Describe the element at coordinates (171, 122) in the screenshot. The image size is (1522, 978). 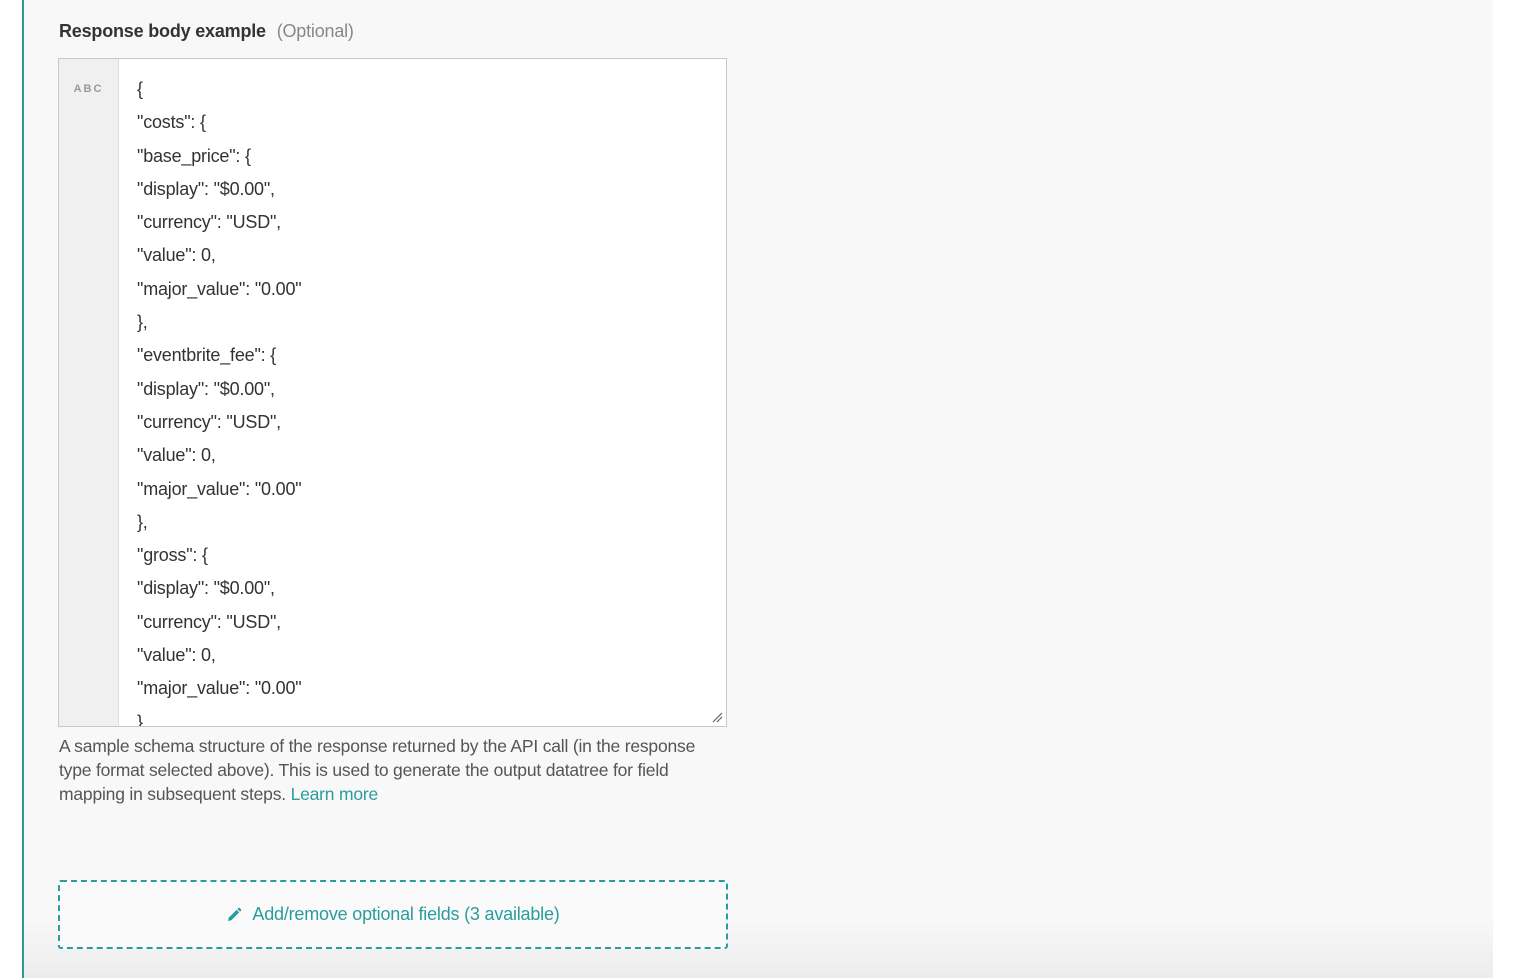
I see `code-line: "costs": {` at that location.